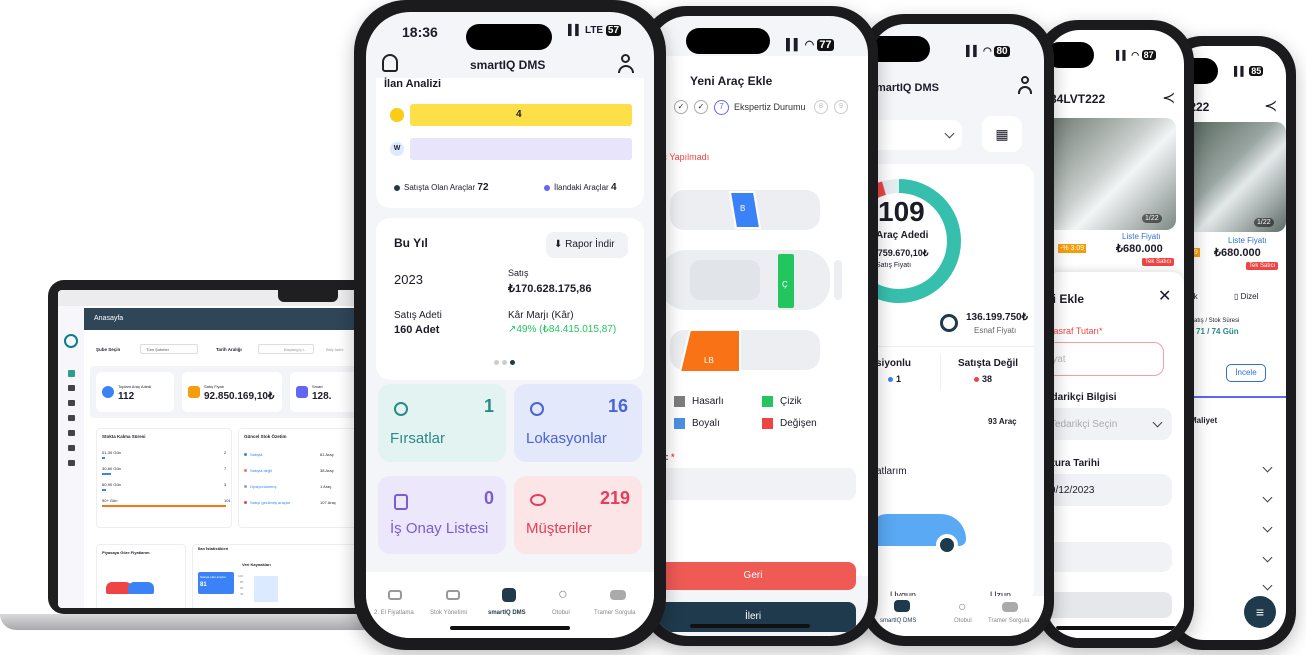 The image size is (1306, 655). Describe the element at coordinates (519, 114) in the screenshot. I see `analysis-bar-value: 4` at that location.